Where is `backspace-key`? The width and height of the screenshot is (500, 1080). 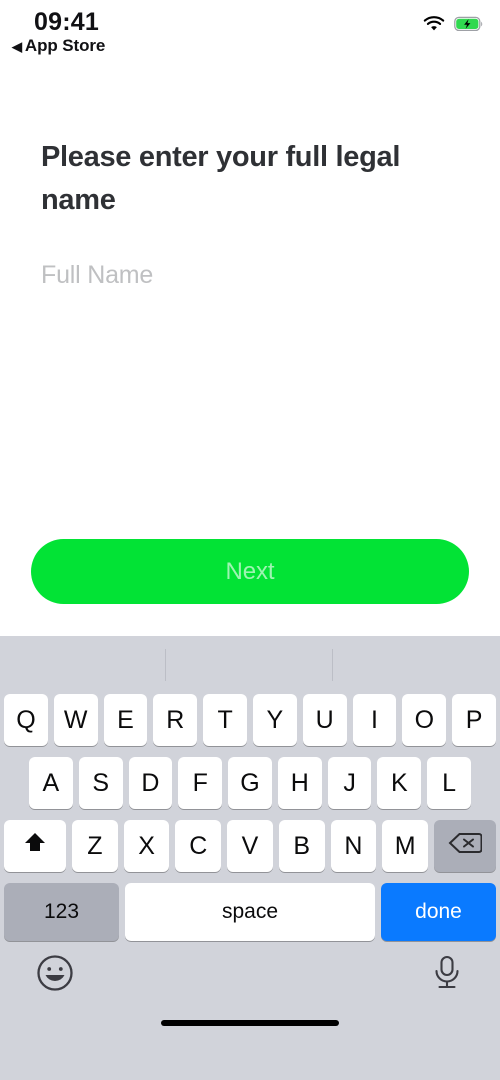 backspace-key is located at coordinates (465, 846).